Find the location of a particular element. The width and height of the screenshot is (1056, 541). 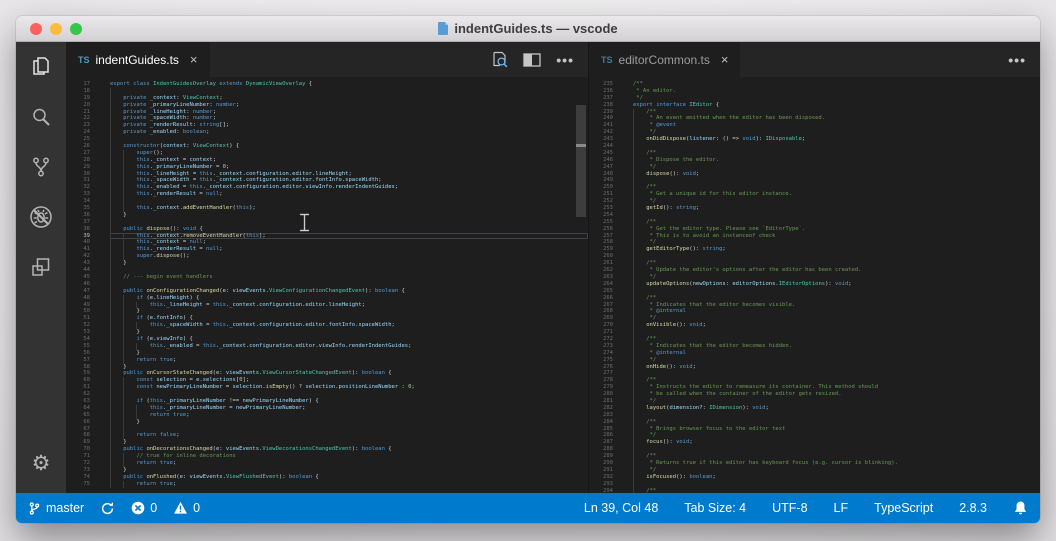

search-editor-icon is located at coordinates (499, 59).